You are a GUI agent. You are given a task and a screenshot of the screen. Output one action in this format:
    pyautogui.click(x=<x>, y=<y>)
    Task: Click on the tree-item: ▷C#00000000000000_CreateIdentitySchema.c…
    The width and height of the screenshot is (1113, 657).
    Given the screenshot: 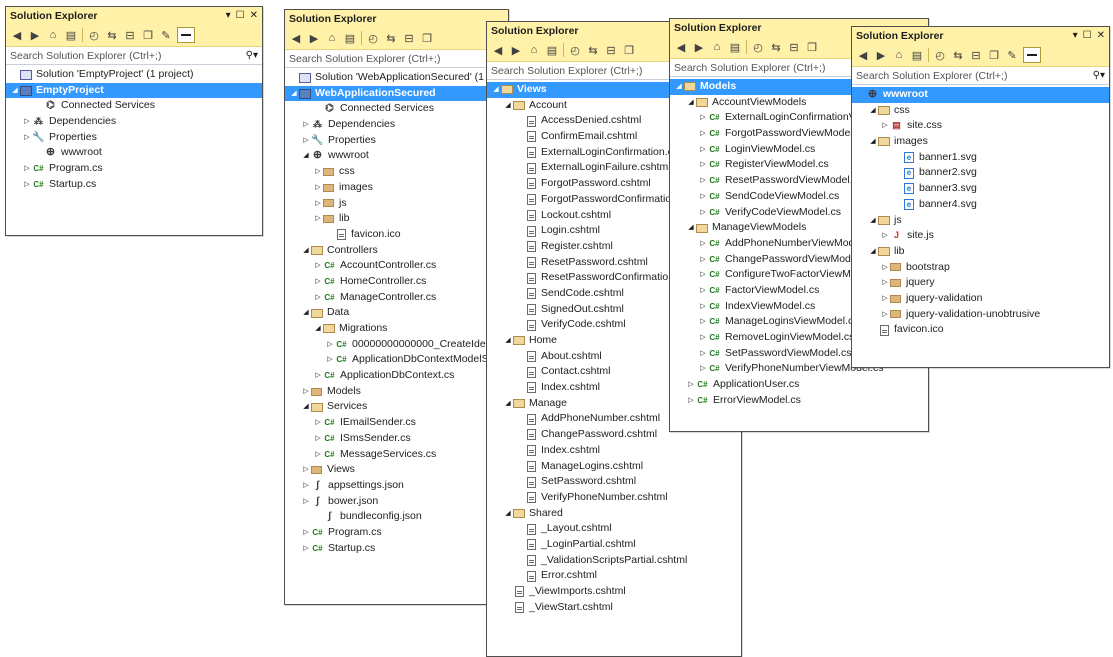 What is the action you would take?
    pyautogui.click(x=396, y=345)
    